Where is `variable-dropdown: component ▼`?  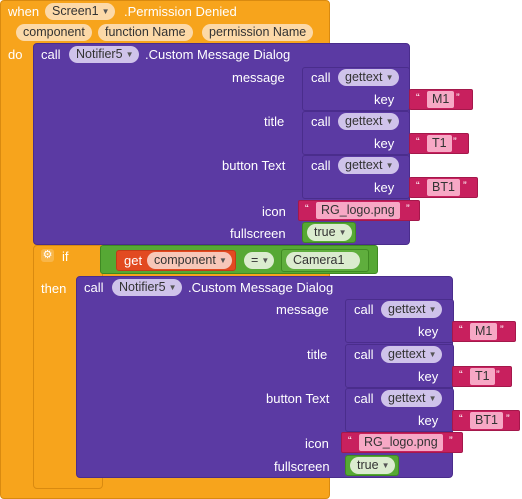
variable-dropdown: component ▼ is located at coordinates (189, 260).